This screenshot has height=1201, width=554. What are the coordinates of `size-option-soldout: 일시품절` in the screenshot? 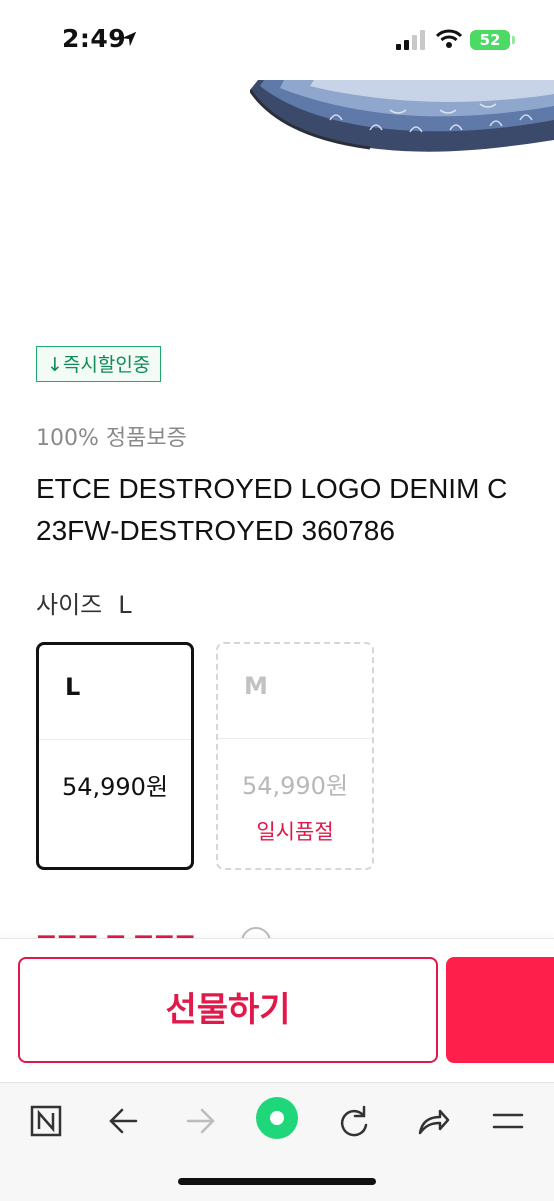 It's located at (295, 832).